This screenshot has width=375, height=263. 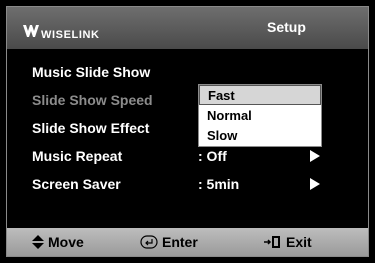 What do you see at coordinates (70, 35) in the screenshot?
I see `brand-name: WISELINK` at bounding box center [70, 35].